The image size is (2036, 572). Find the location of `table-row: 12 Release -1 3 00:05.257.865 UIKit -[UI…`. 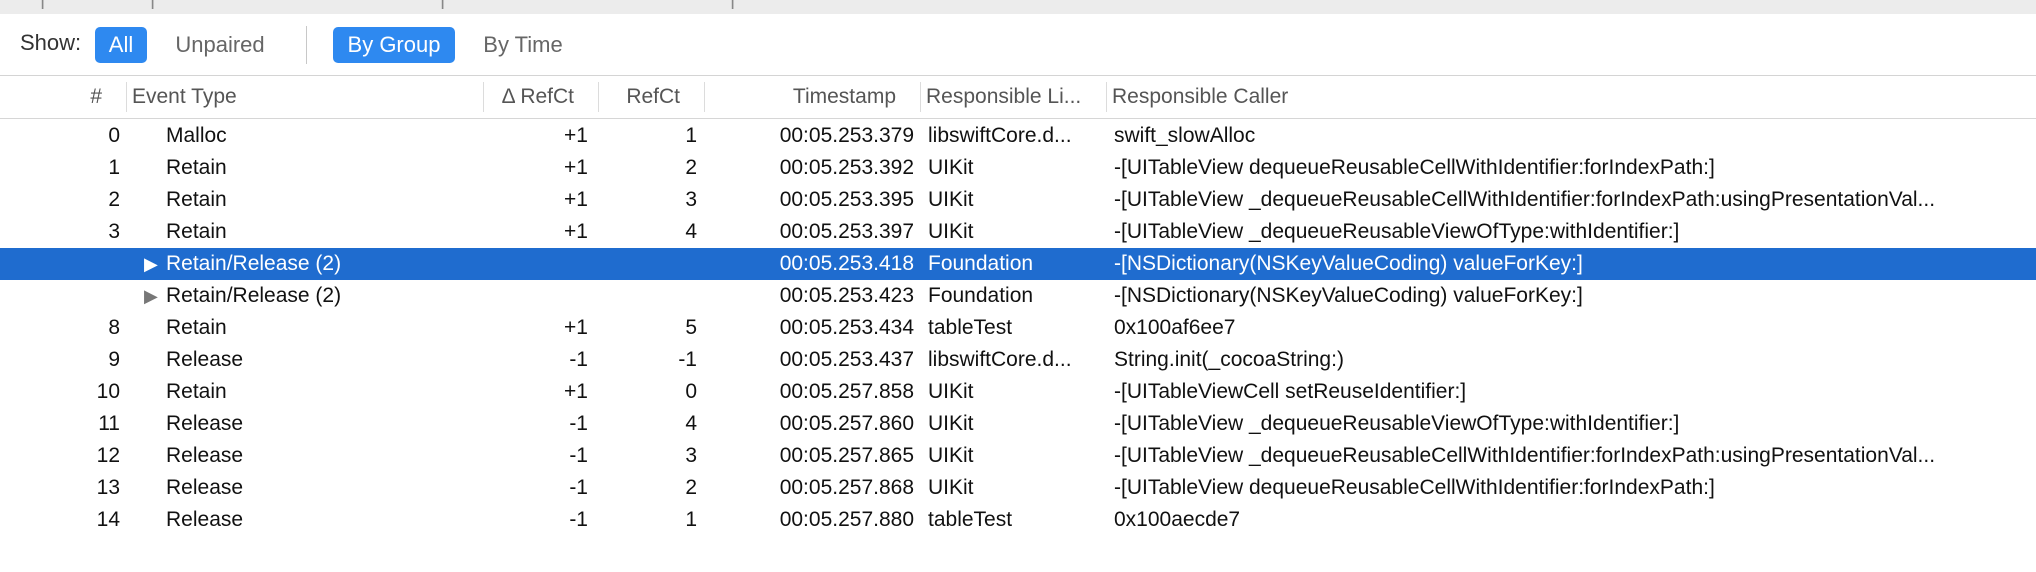

table-row: 12 Release -1 3 00:05.257.865 UIKit -[UI… is located at coordinates (1018, 456).